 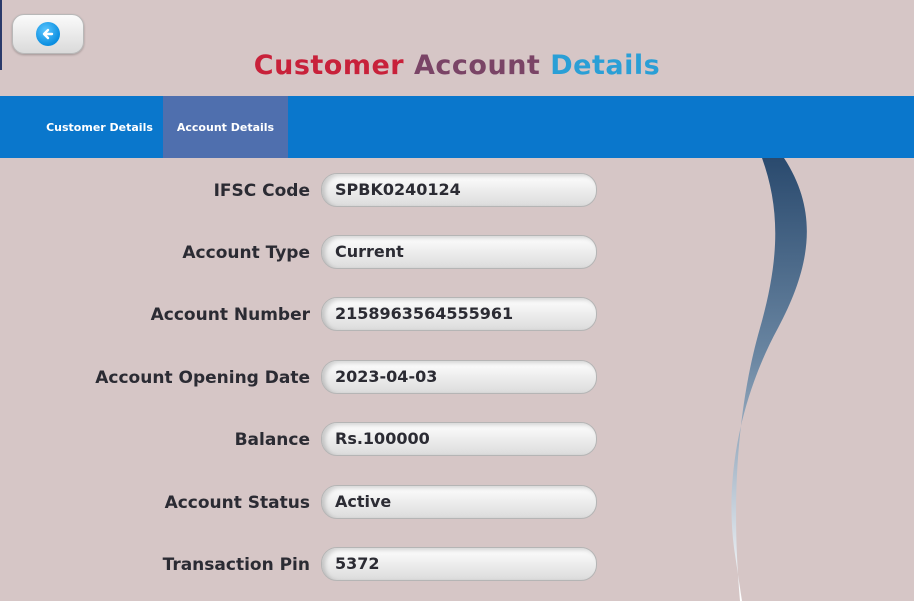 I want to click on back-arrow-icon, so click(x=48, y=34).